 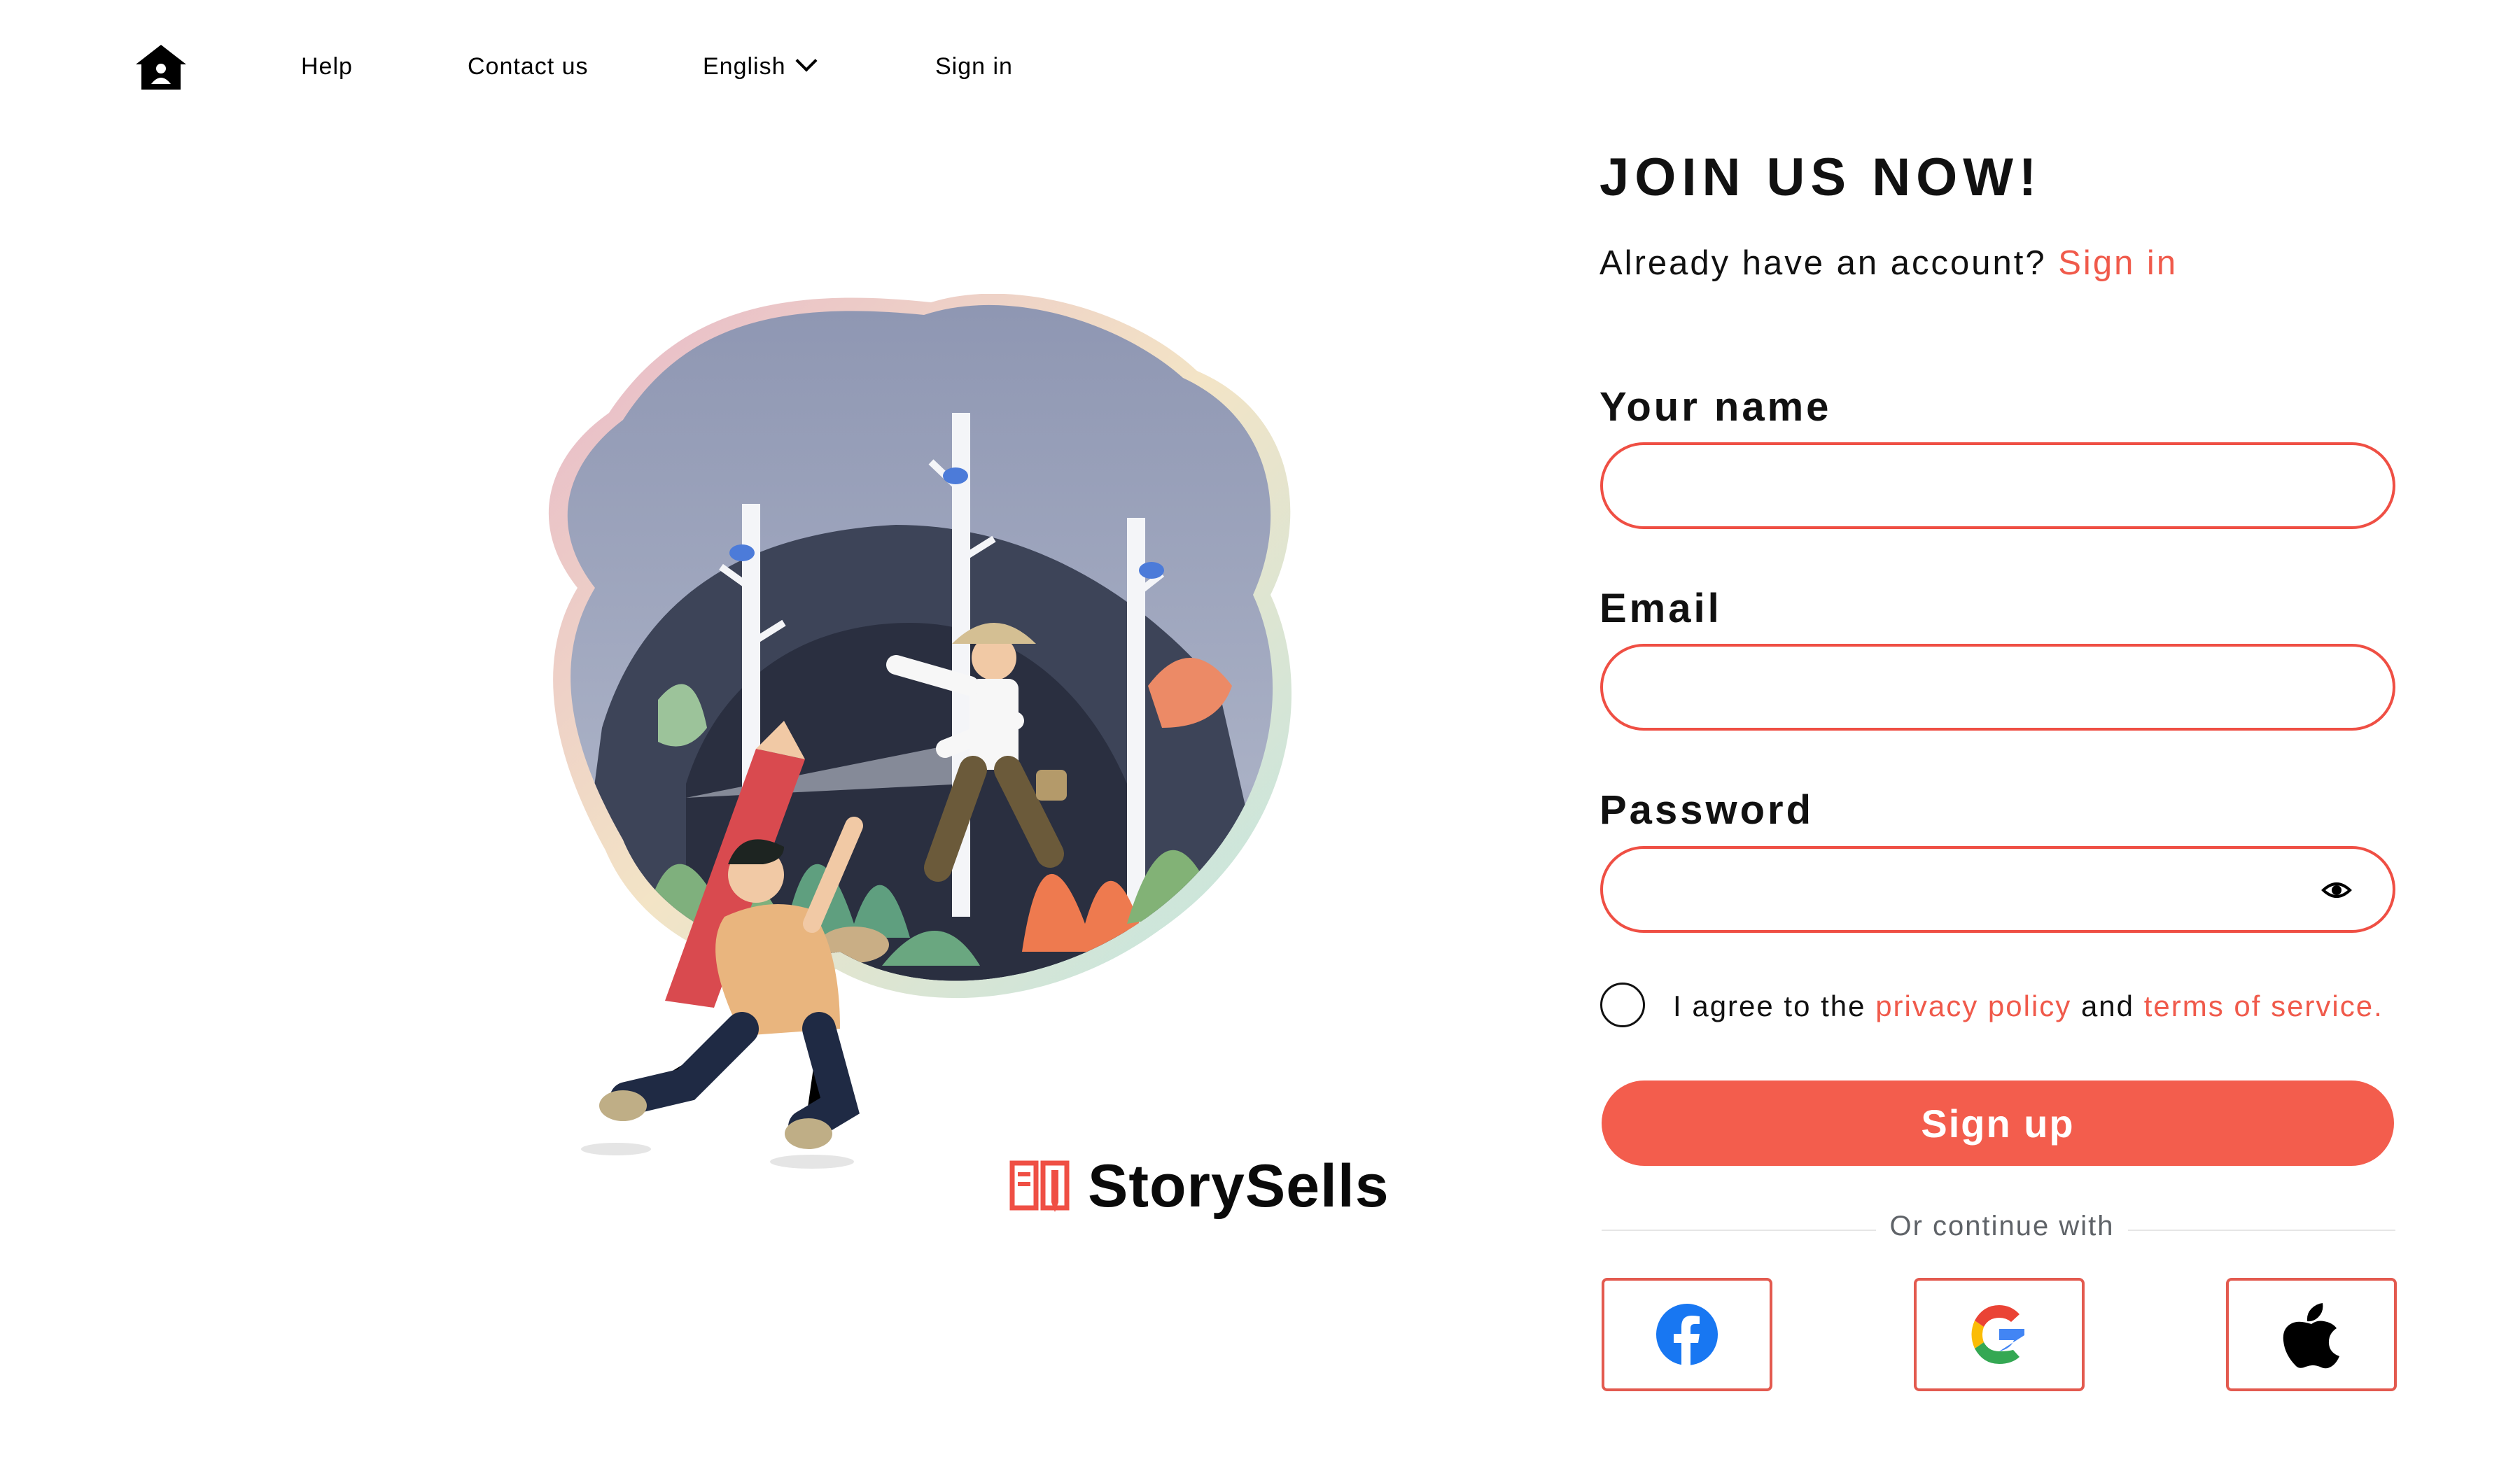 What do you see at coordinates (1998, 1123) in the screenshot?
I see `signup-button: Sign up` at bounding box center [1998, 1123].